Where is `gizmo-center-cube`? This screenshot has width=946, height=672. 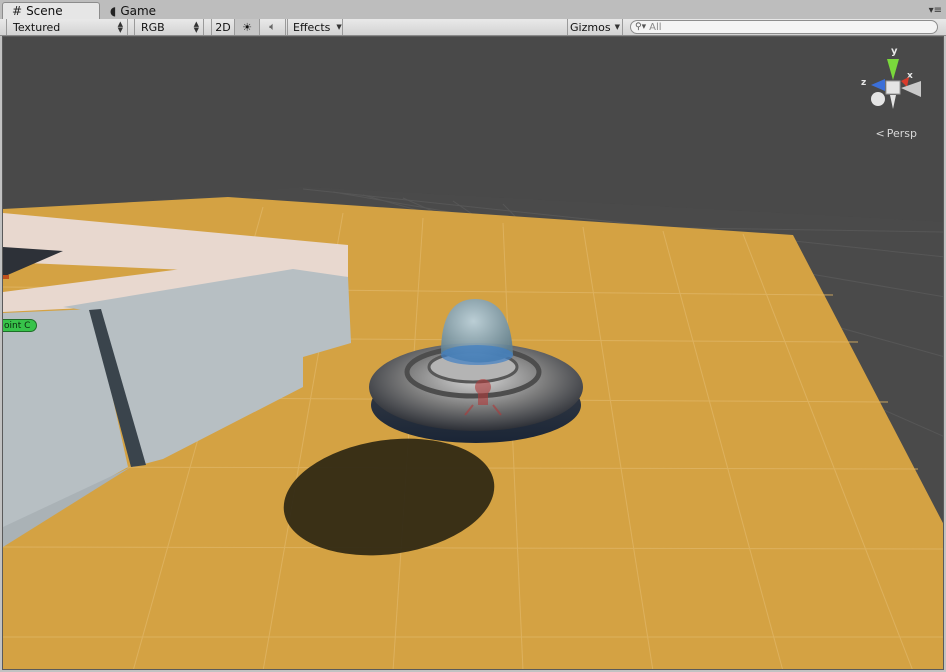
gizmo-center-cube is located at coordinates (893, 87).